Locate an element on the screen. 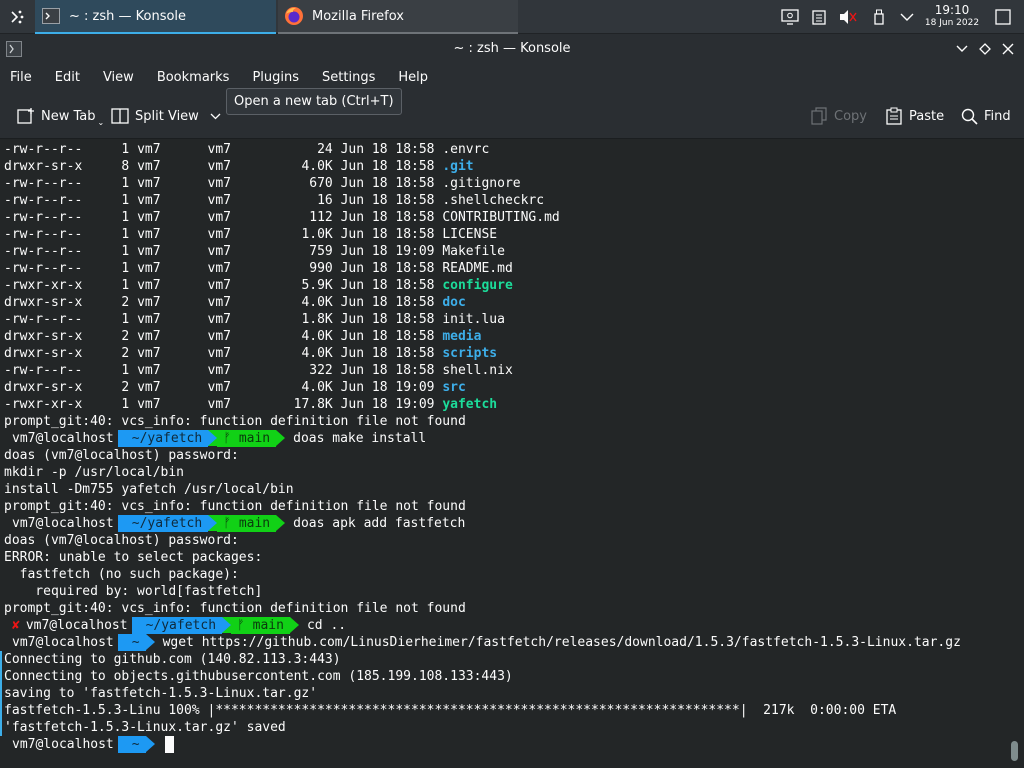  task-konsole: ~ : zsh — Konsole is located at coordinates (155, 17).